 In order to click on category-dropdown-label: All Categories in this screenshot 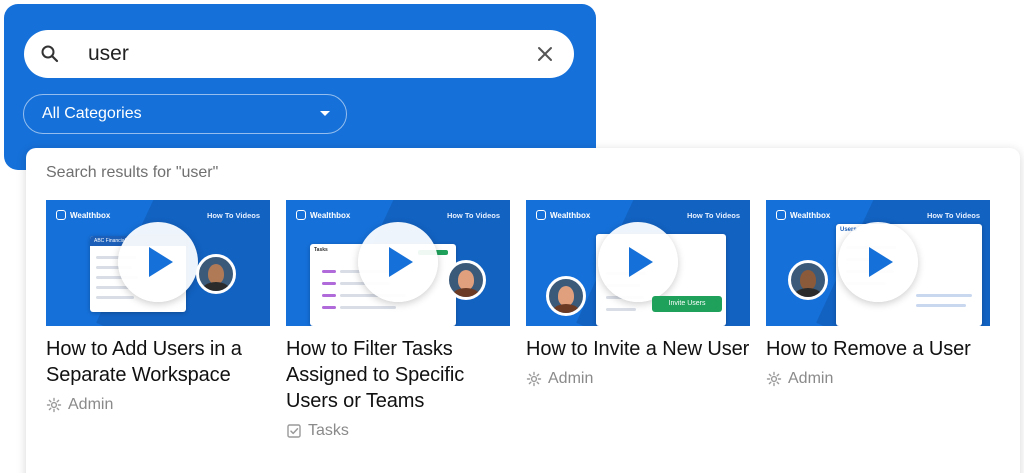, I will do `click(92, 113)`.